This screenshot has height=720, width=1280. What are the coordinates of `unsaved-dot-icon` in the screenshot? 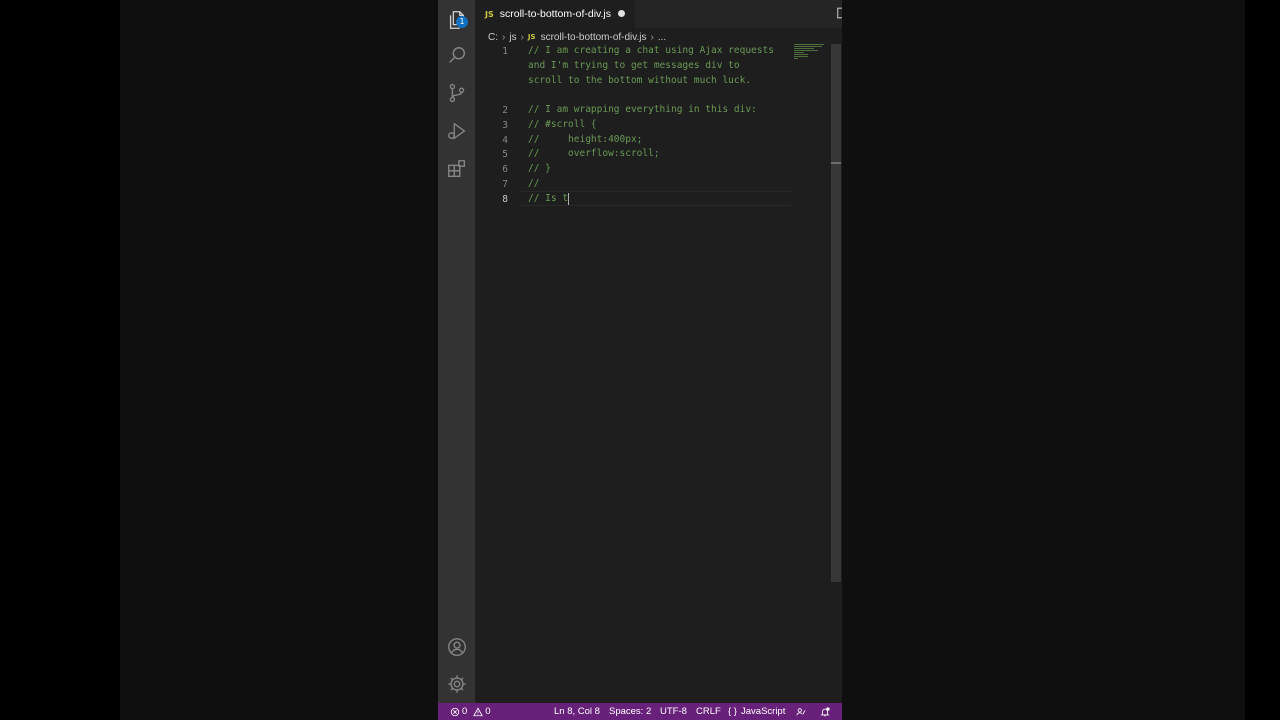 It's located at (621, 13).